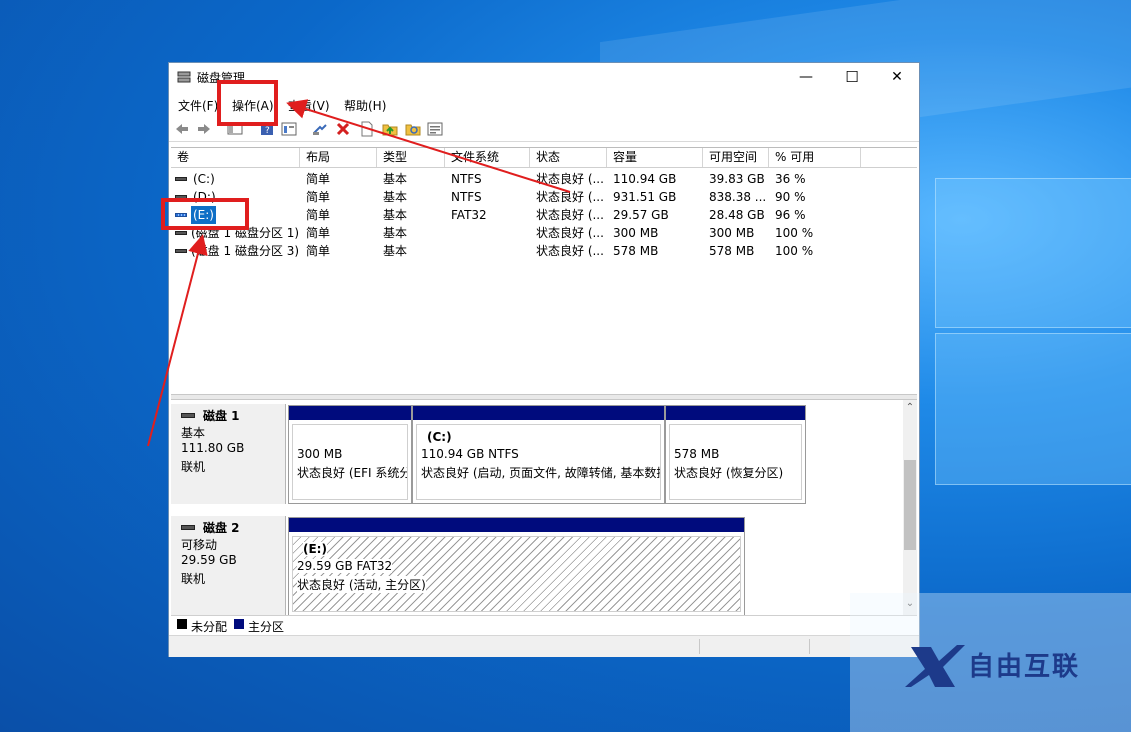 This screenshot has width=1131, height=732. What do you see at coordinates (935, 666) in the screenshot?
I see `watermark-logo-icon` at bounding box center [935, 666].